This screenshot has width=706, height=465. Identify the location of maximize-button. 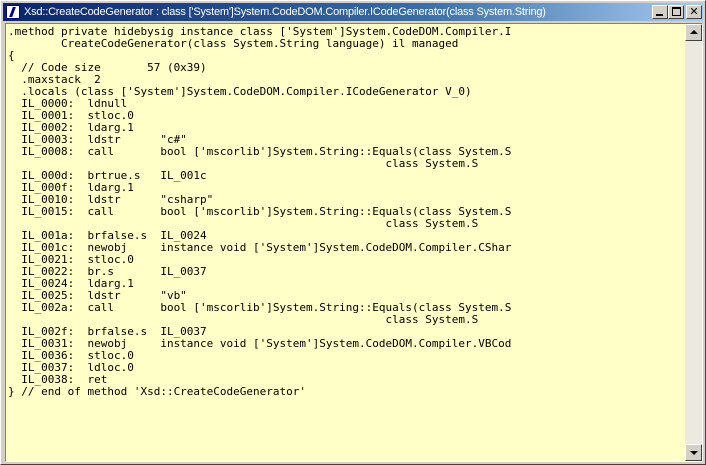
(676, 12).